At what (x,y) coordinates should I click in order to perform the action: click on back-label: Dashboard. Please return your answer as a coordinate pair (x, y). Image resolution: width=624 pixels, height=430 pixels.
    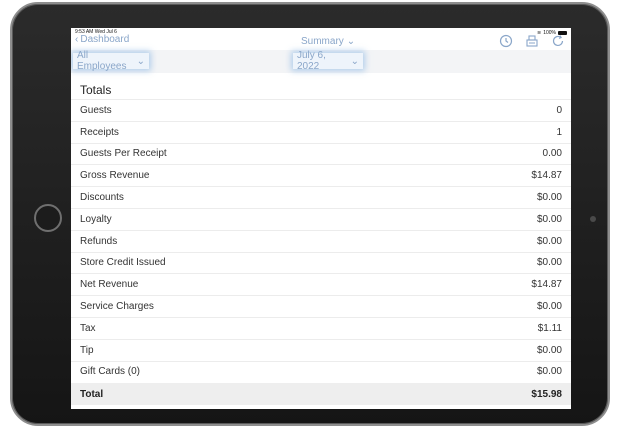
    Looking at the image, I should click on (105, 39).